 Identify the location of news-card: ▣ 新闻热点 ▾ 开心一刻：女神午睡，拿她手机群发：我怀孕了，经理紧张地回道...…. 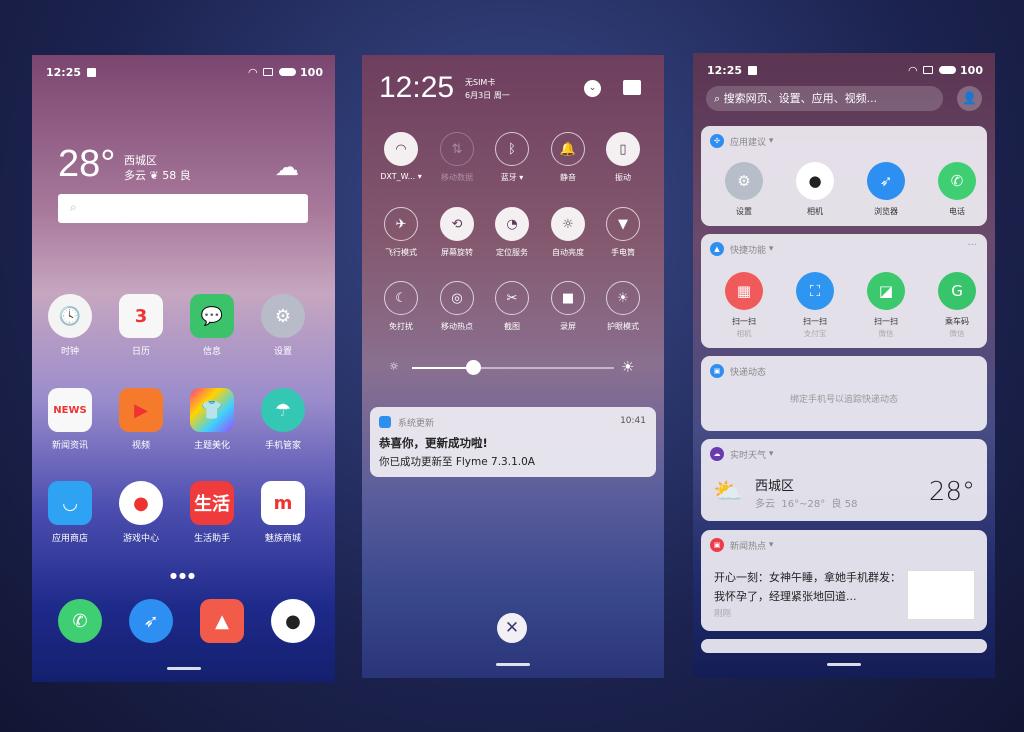
(844, 580).